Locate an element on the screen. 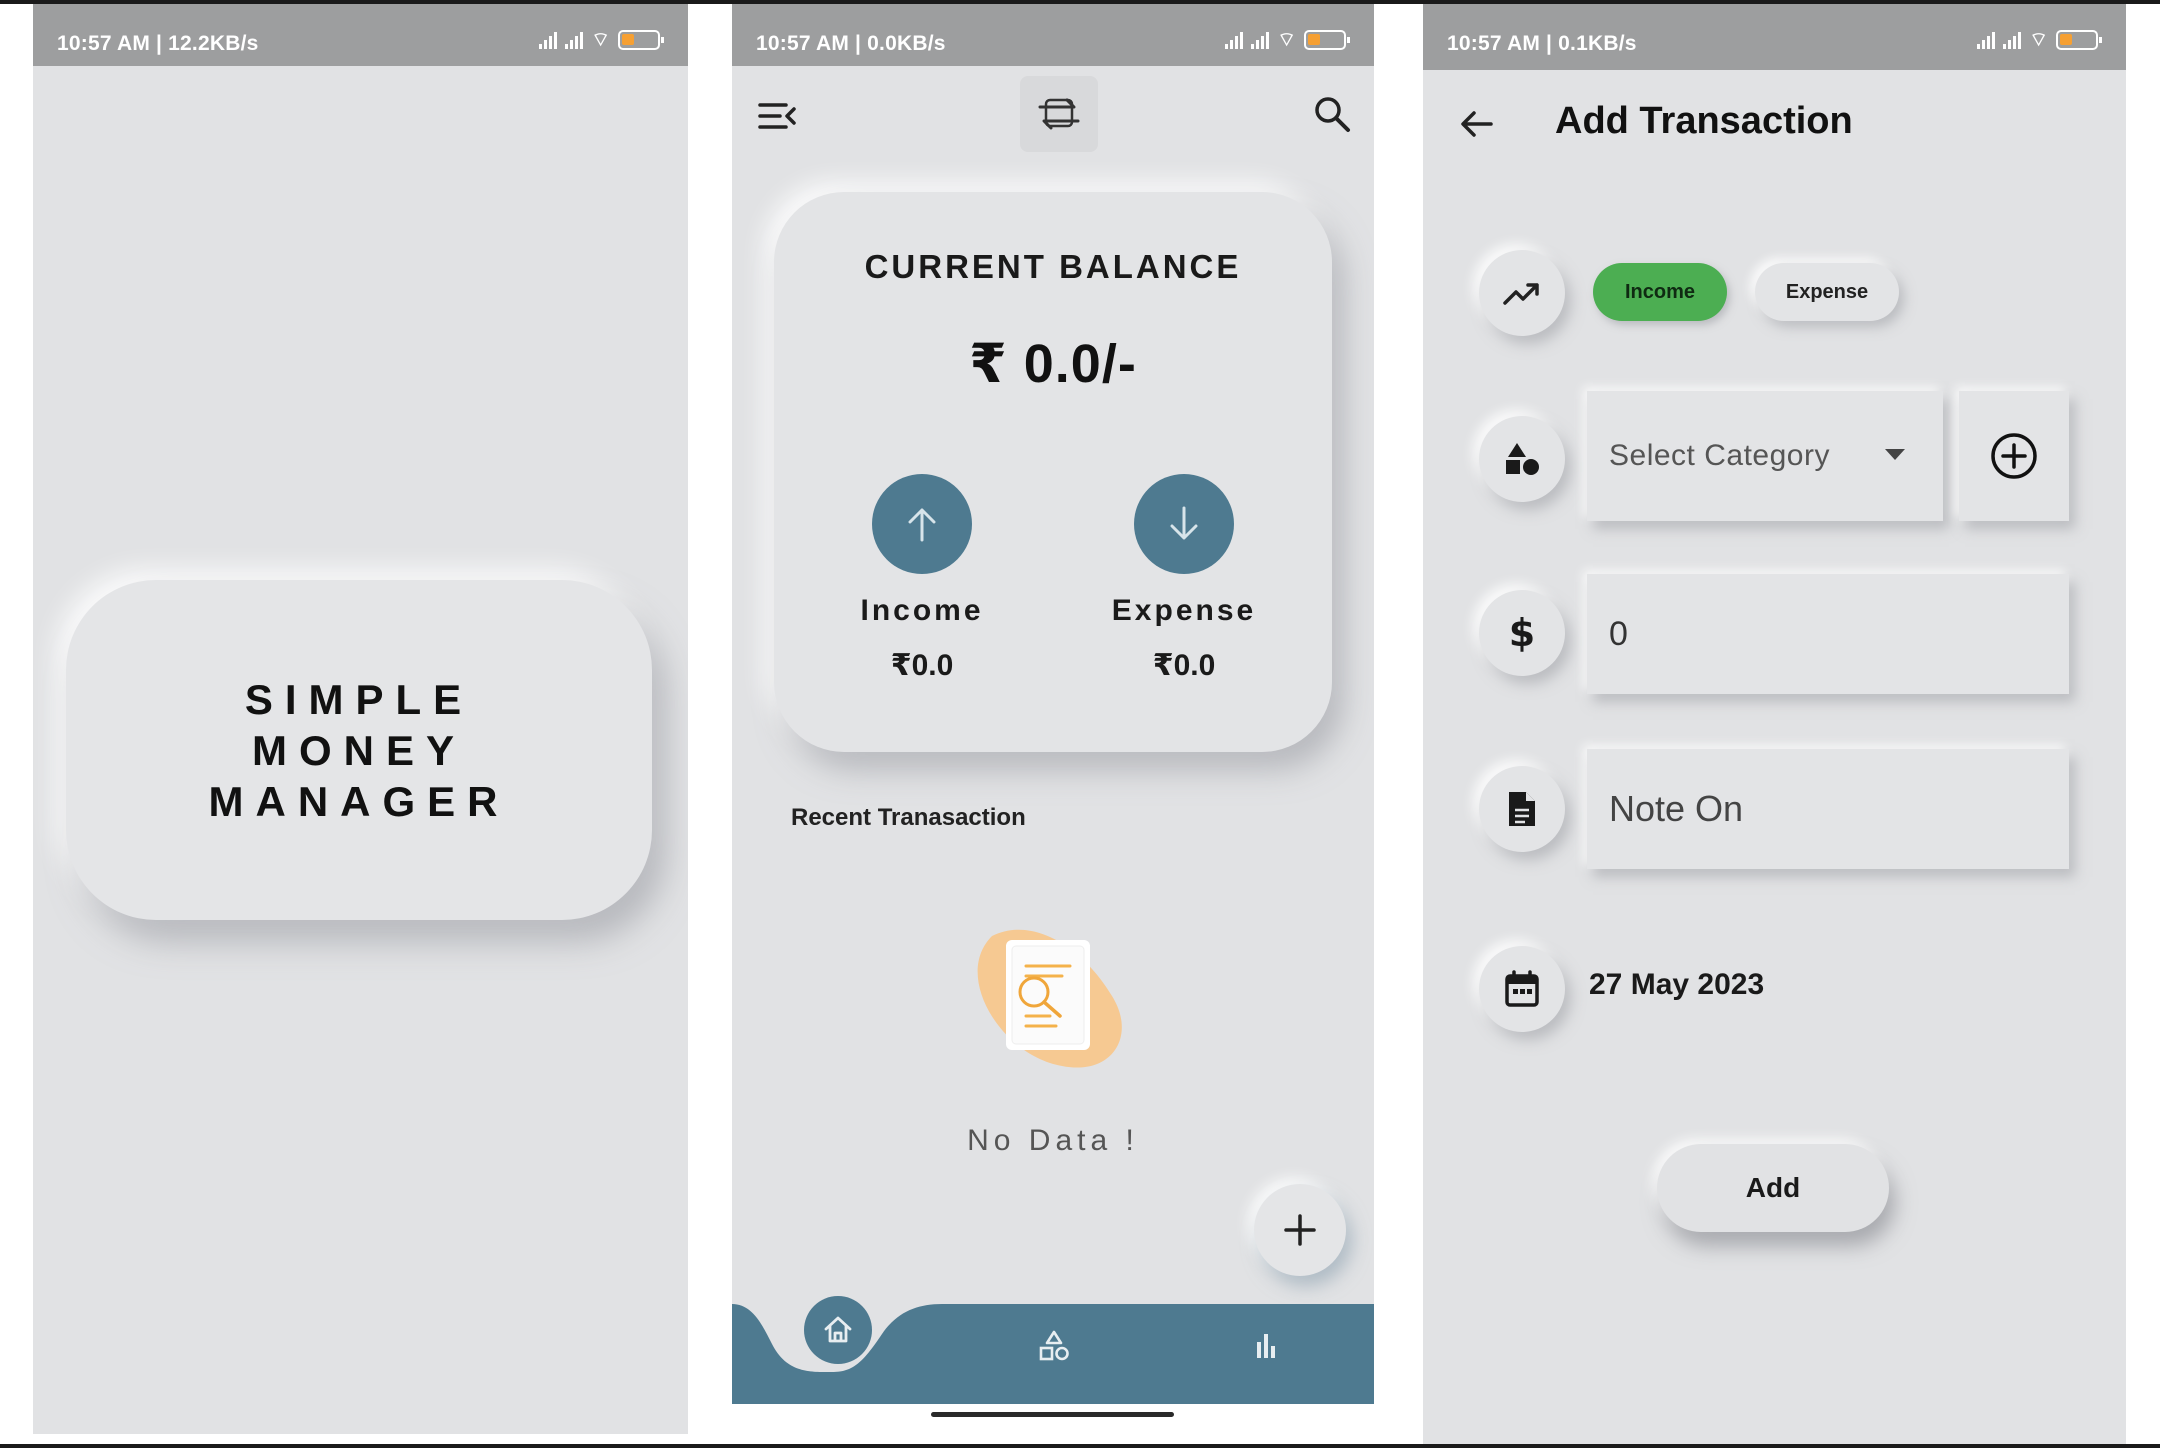 The height and width of the screenshot is (1448, 2160). search-icon is located at coordinates (1332, 114).